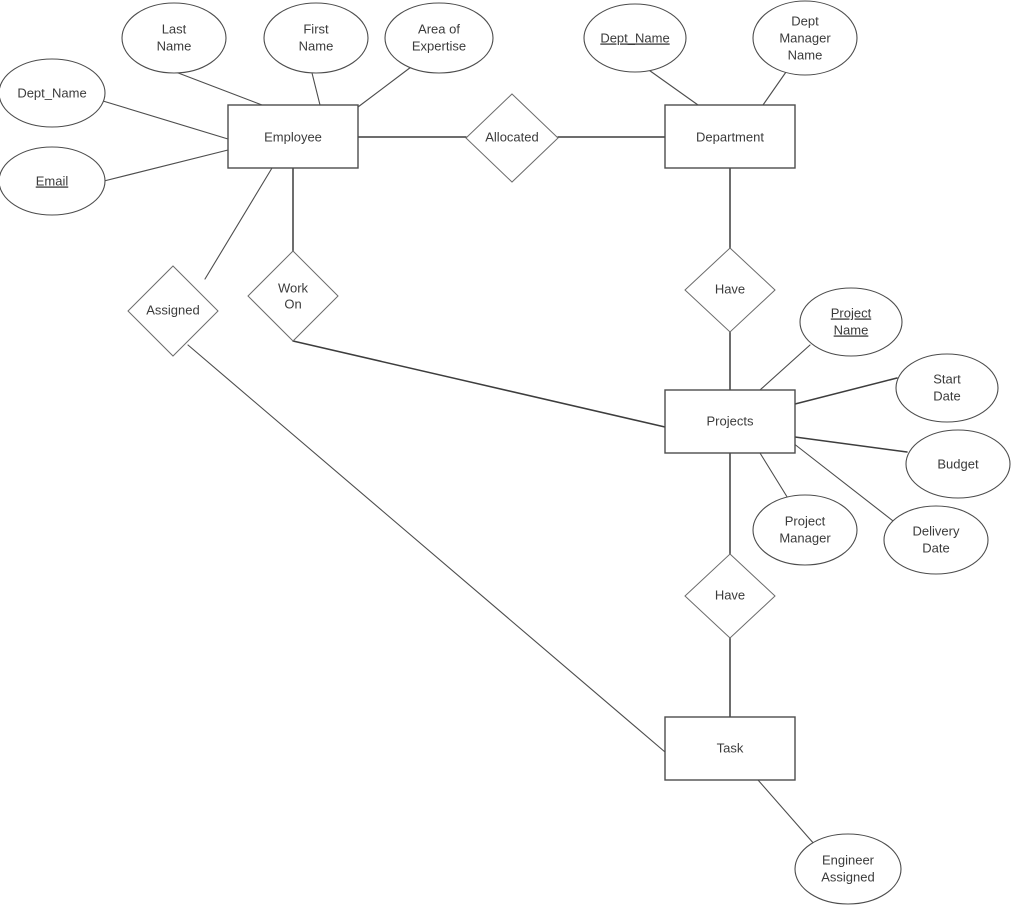 This screenshot has height=910, width=1024. I want to click on conn-proj-manager, so click(774, 476).